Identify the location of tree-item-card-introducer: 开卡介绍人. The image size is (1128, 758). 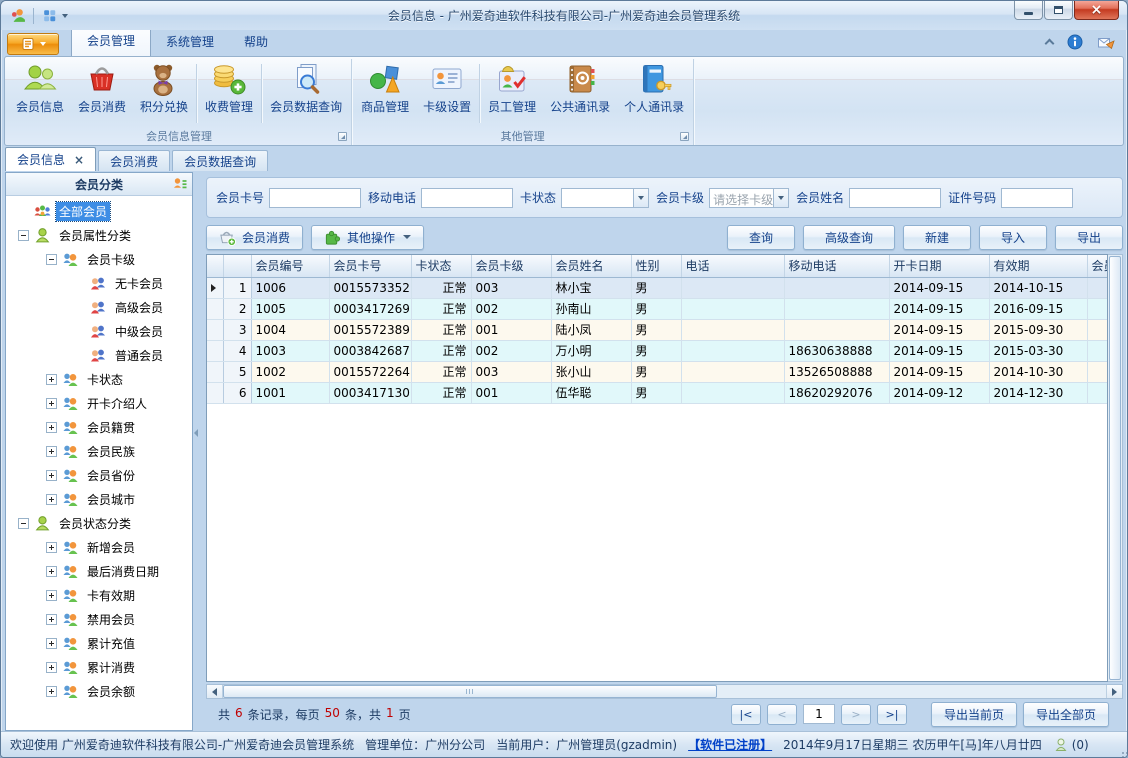
(99, 403).